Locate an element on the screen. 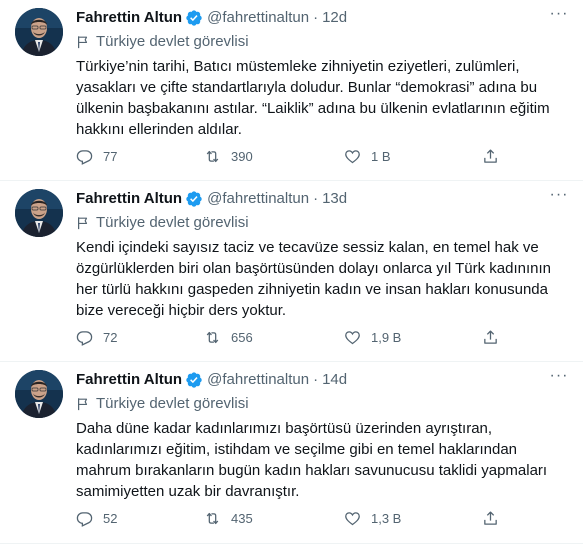 The width and height of the screenshot is (583, 544). tweet-timestamp: 14d is located at coordinates (334, 380).